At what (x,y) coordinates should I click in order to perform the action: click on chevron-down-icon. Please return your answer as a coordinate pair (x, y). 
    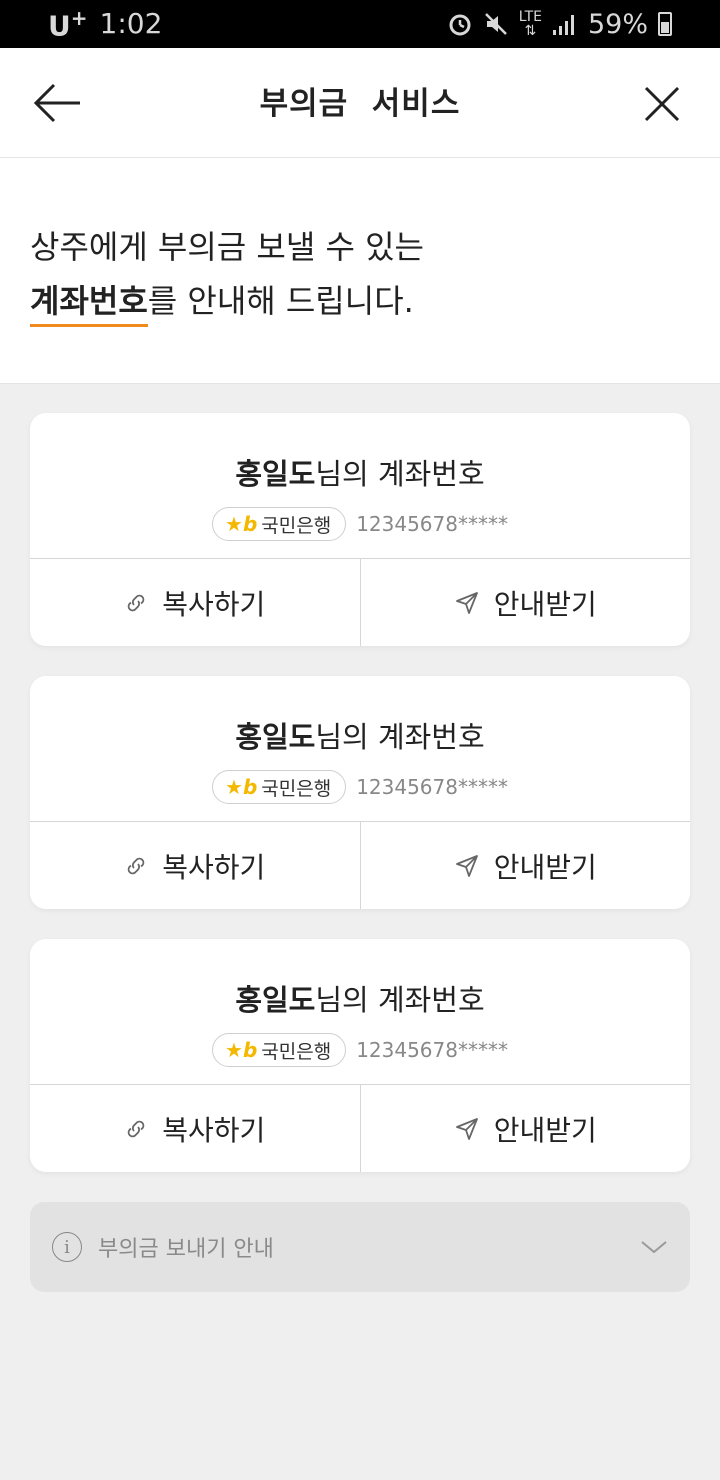
    Looking at the image, I should click on (654, 1247).